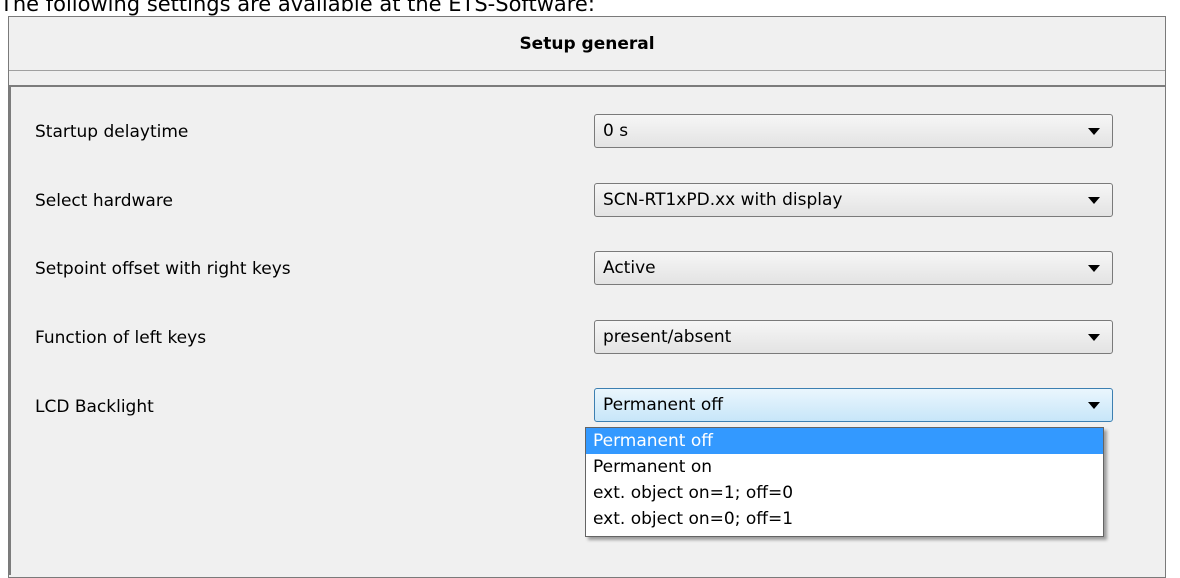  What do you see at coordinates (94, 407) in the screenshot?
I see `lcd-backlight-label: LCD Backlight` at bounding box center [94, 407].